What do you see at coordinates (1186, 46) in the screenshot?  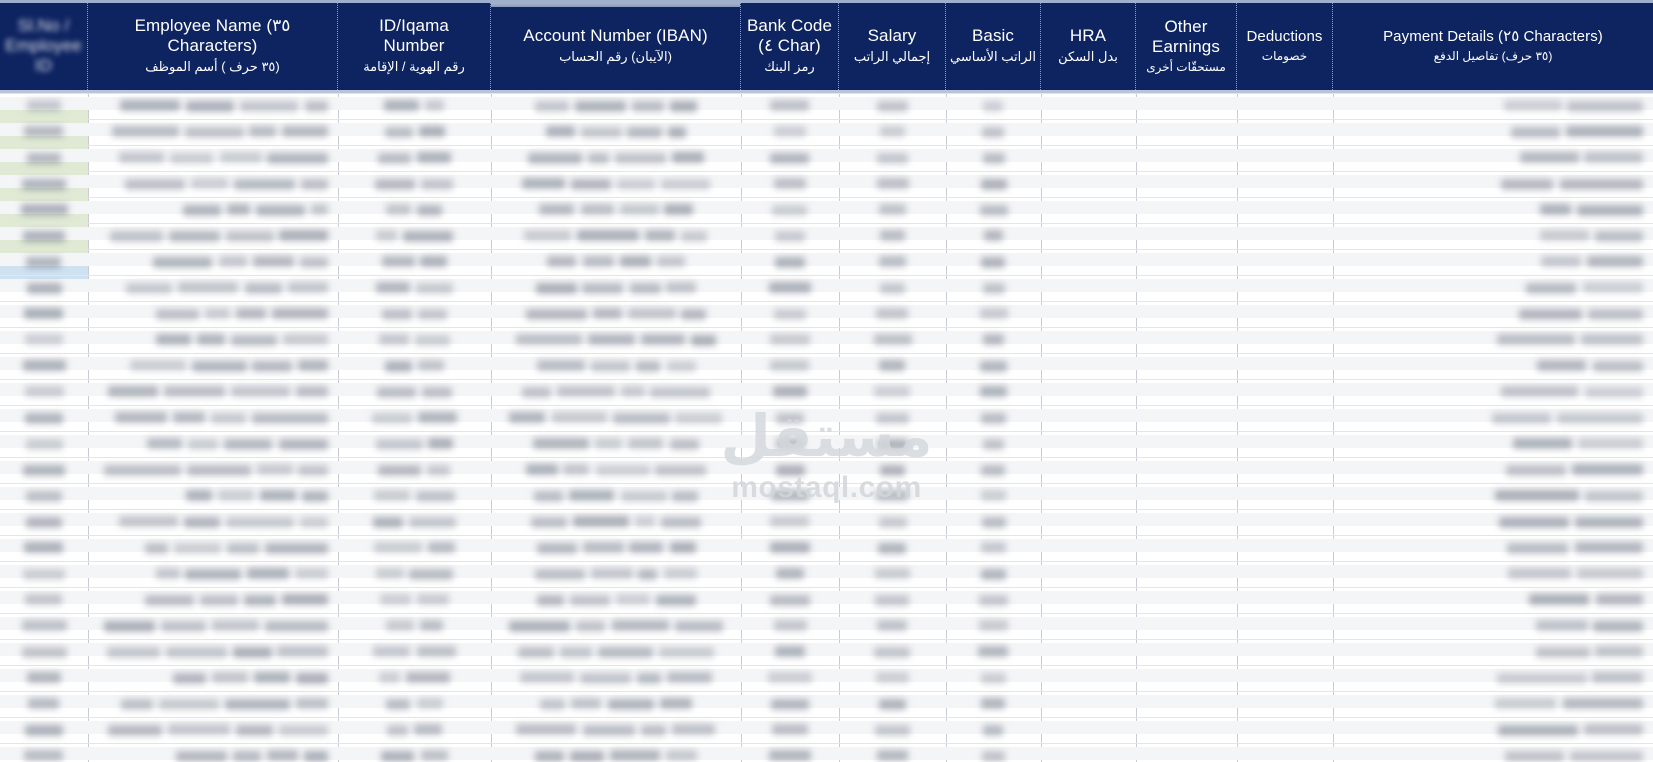 I see `column-header-other-earnings: Other Earnings مستحقّات أخرى` at bounding box center [1186, 46].